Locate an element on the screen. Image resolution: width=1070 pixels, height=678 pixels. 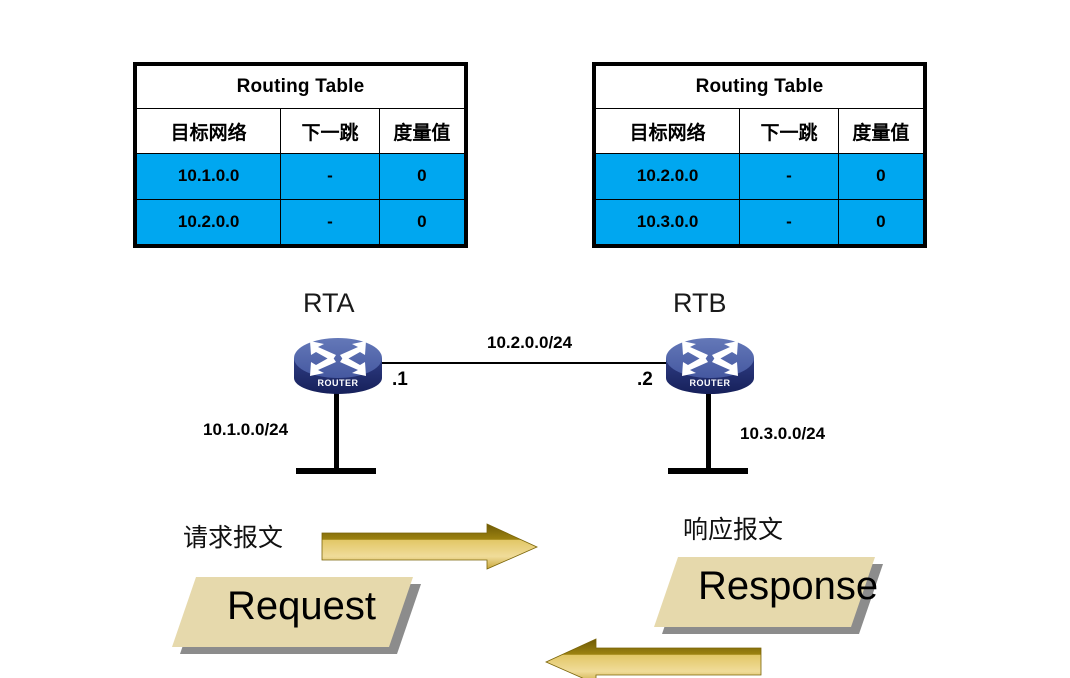
link-label-10-2-0-0: 10.2.0.0/24 is located at coordinates (530, 342).